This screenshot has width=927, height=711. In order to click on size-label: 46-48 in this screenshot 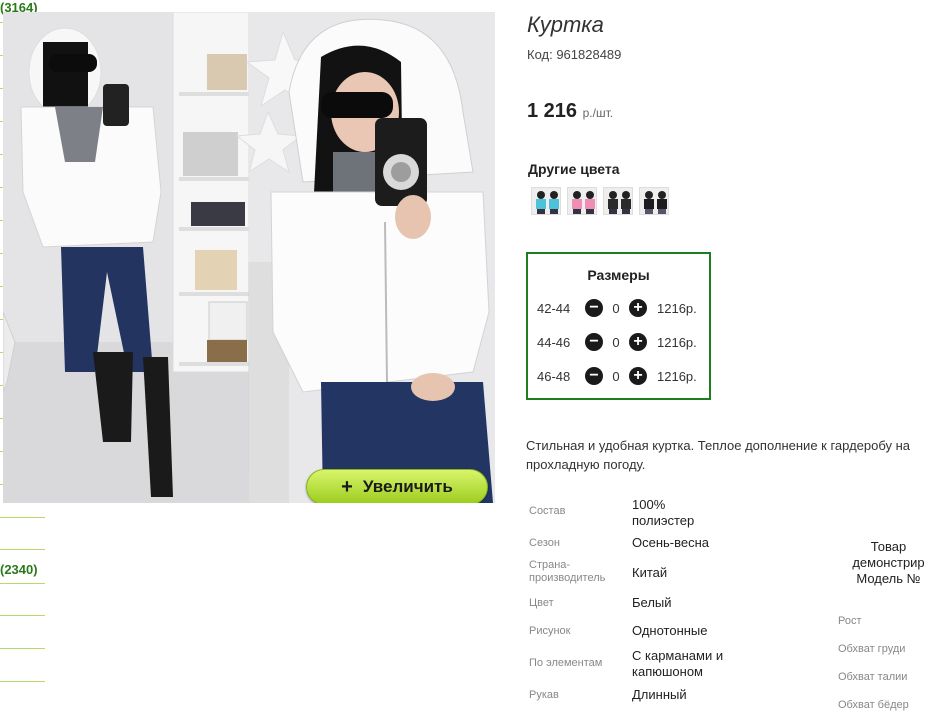, I will do `click(554, 376)`.